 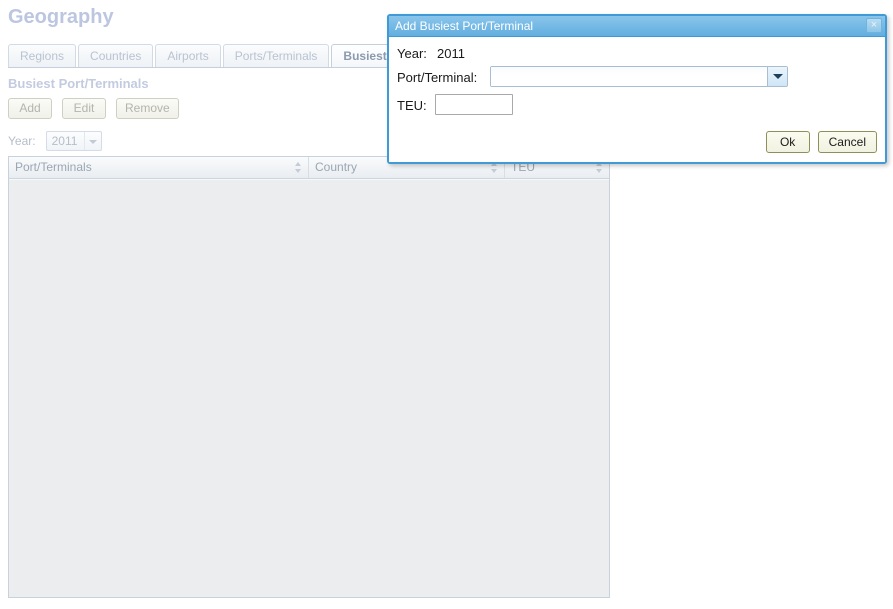 I want to click on year-filter-select: 2011, so click(x=73, y=141).